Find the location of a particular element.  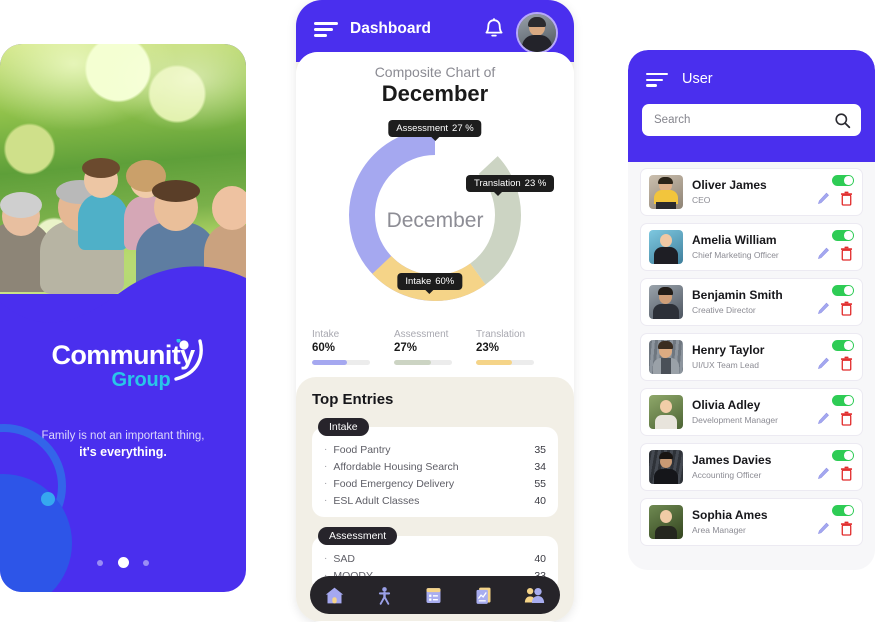

user-role: Accounting Officer is located at coordinates (727, 474).